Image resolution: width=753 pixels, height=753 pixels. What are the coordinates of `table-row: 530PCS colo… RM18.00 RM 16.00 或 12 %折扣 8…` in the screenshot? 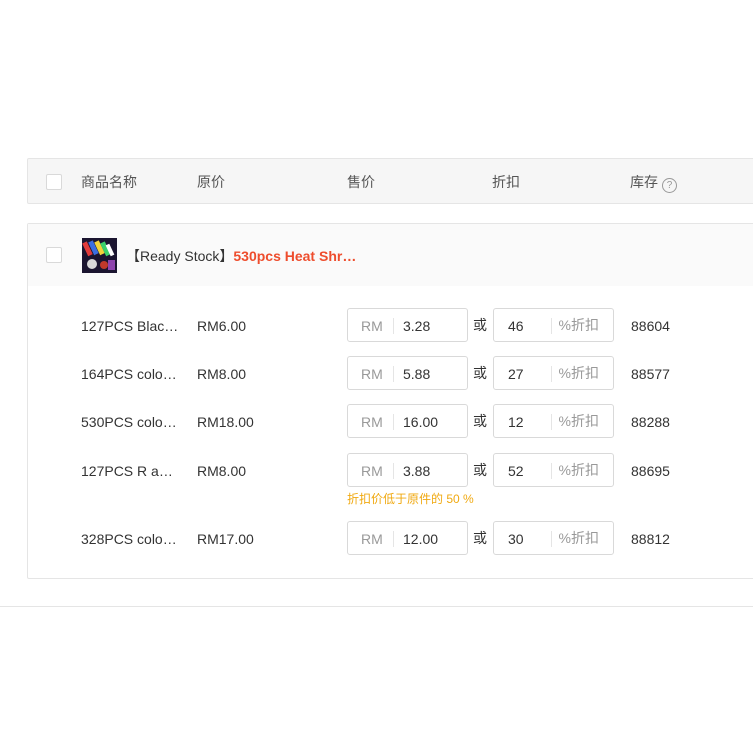 It's located at (390, 422).